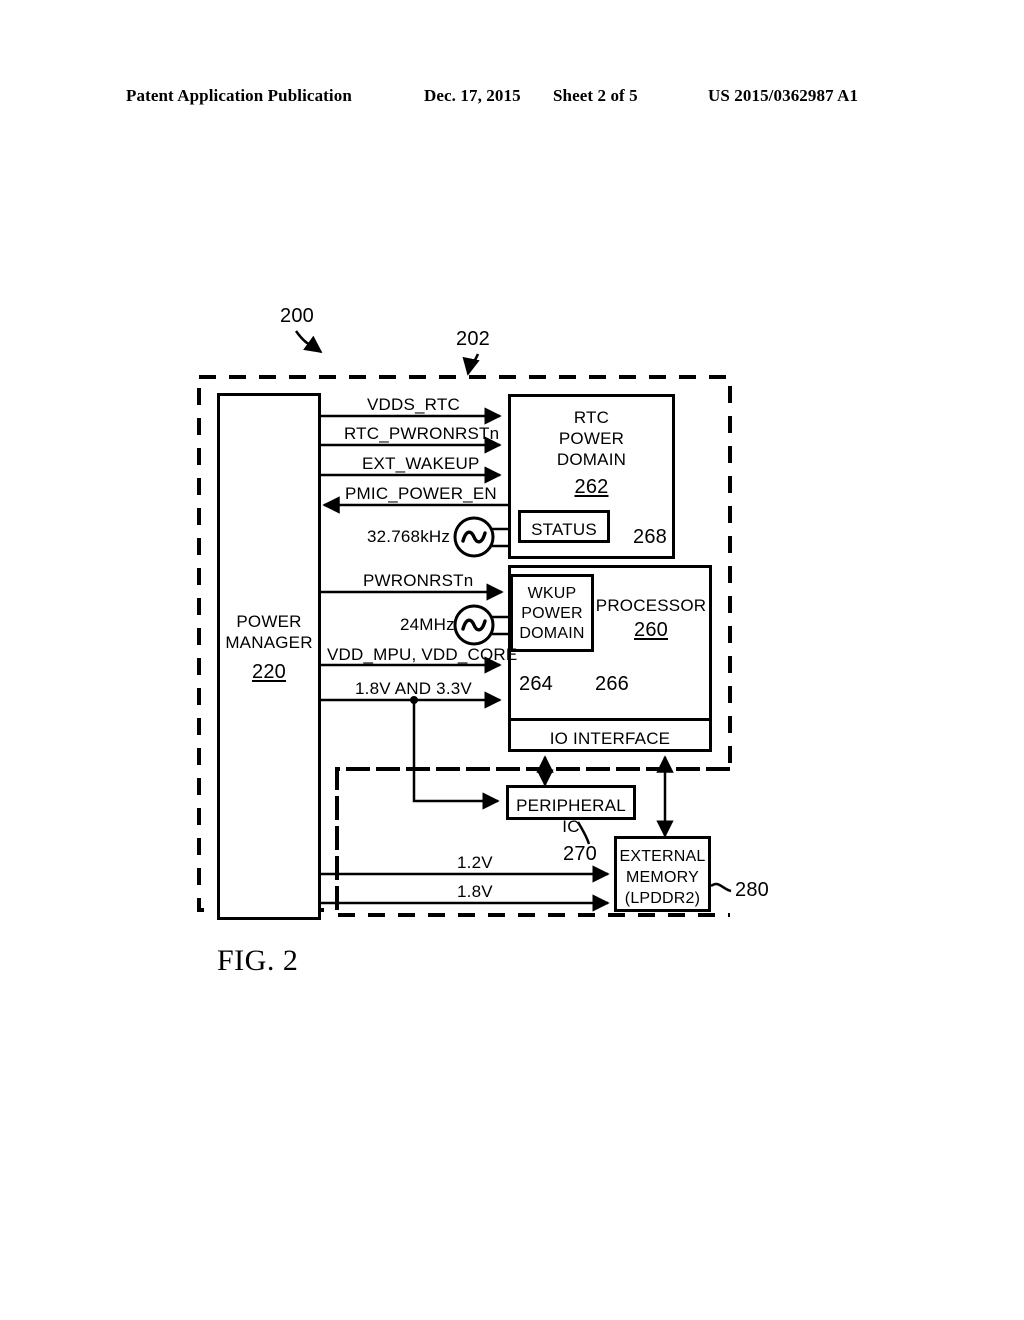  I want to click on io-interface-block: IO INTERFACE, so click(610, 735).